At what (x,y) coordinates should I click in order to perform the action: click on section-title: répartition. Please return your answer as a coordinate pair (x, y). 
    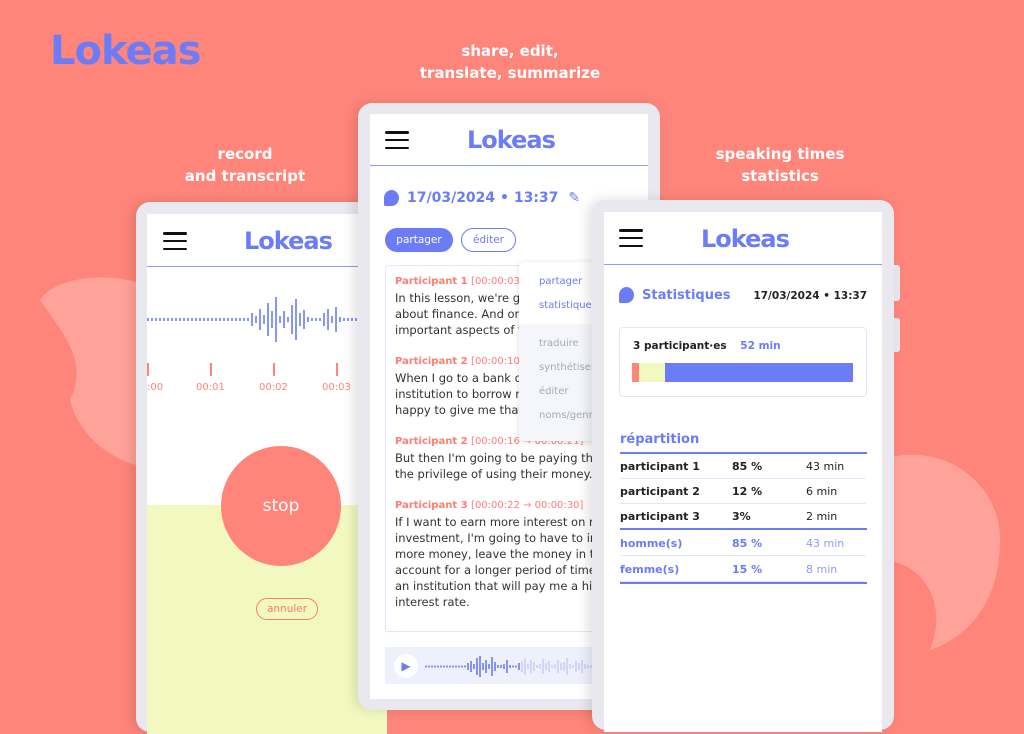
    Looking at the image, I should click on (660, 439).